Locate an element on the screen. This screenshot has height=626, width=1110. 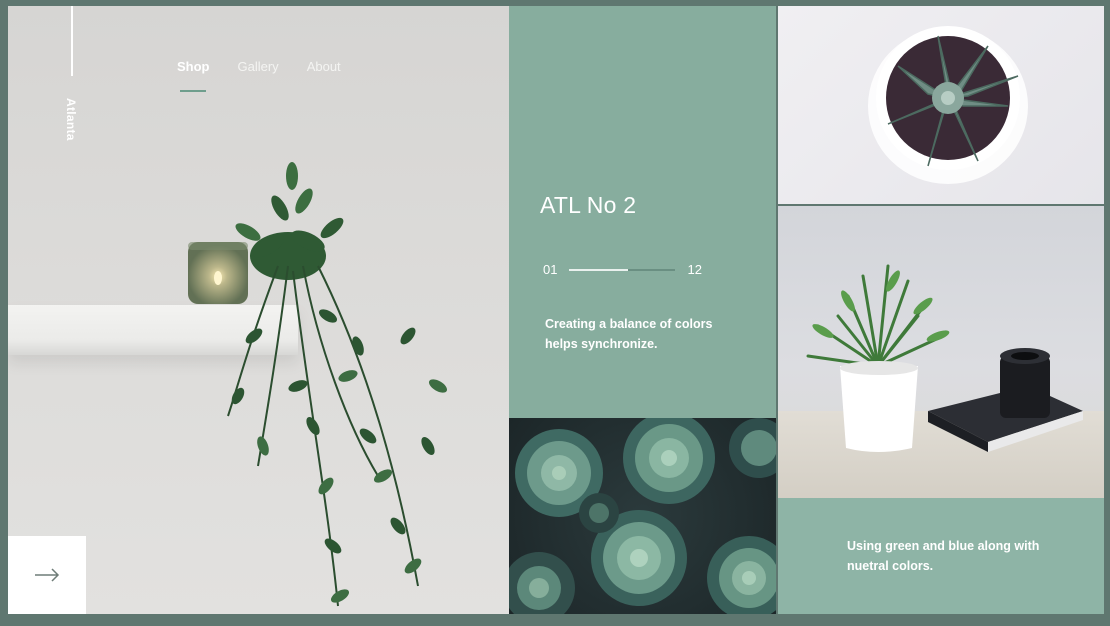
nav-item-gallery: Gallery is located at coordinates (258, 71).